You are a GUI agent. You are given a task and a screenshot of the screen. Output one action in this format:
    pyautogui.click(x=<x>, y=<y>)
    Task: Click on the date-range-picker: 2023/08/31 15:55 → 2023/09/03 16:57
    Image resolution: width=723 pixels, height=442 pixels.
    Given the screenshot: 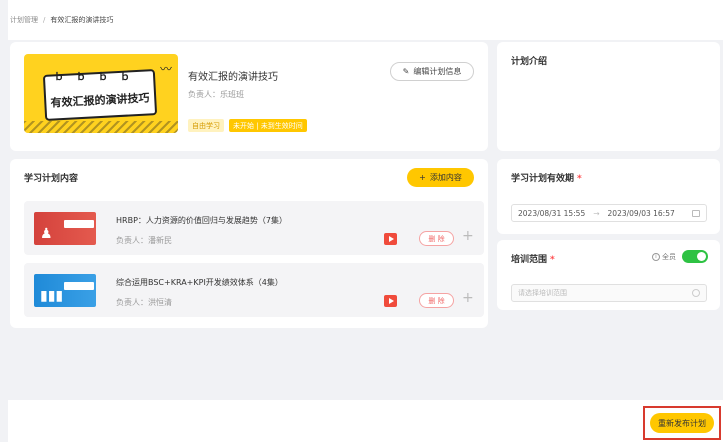 What is the action you would take?
    pyautogui.click(x=609, y=213)
    